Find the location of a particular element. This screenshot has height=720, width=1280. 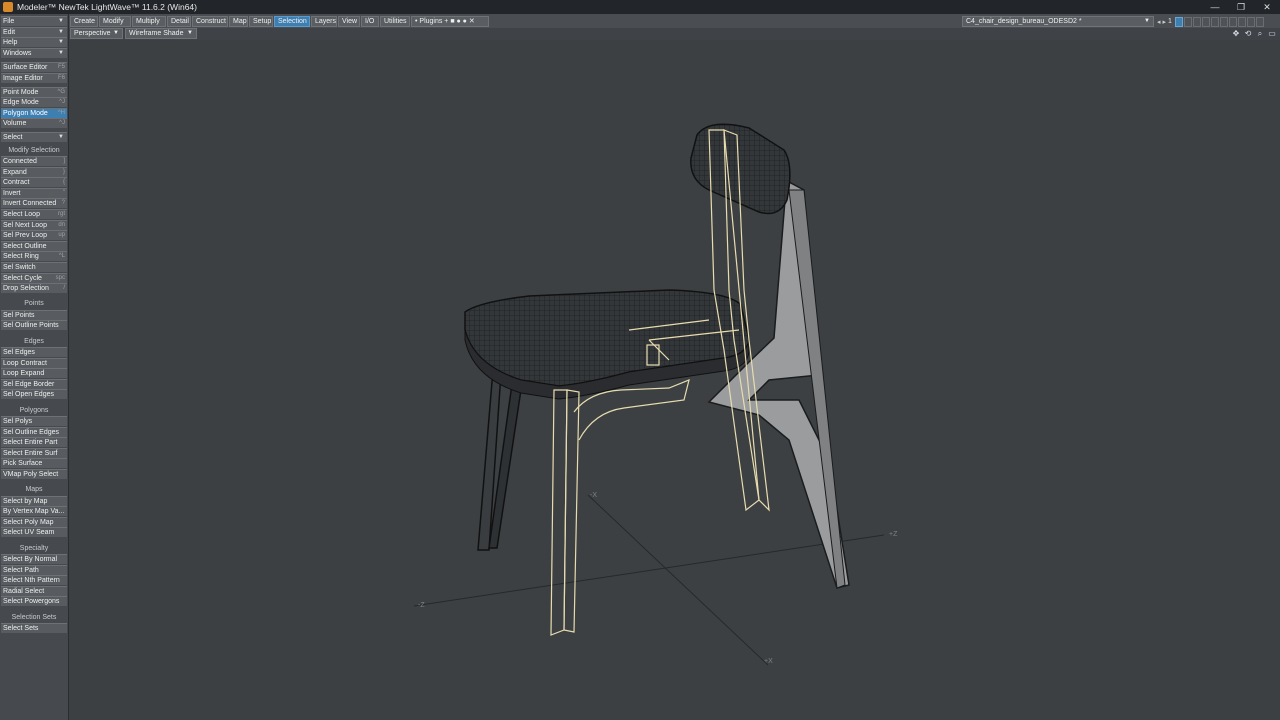

sidebar-item-label: Radial Select is located at coordinates (24, 591).